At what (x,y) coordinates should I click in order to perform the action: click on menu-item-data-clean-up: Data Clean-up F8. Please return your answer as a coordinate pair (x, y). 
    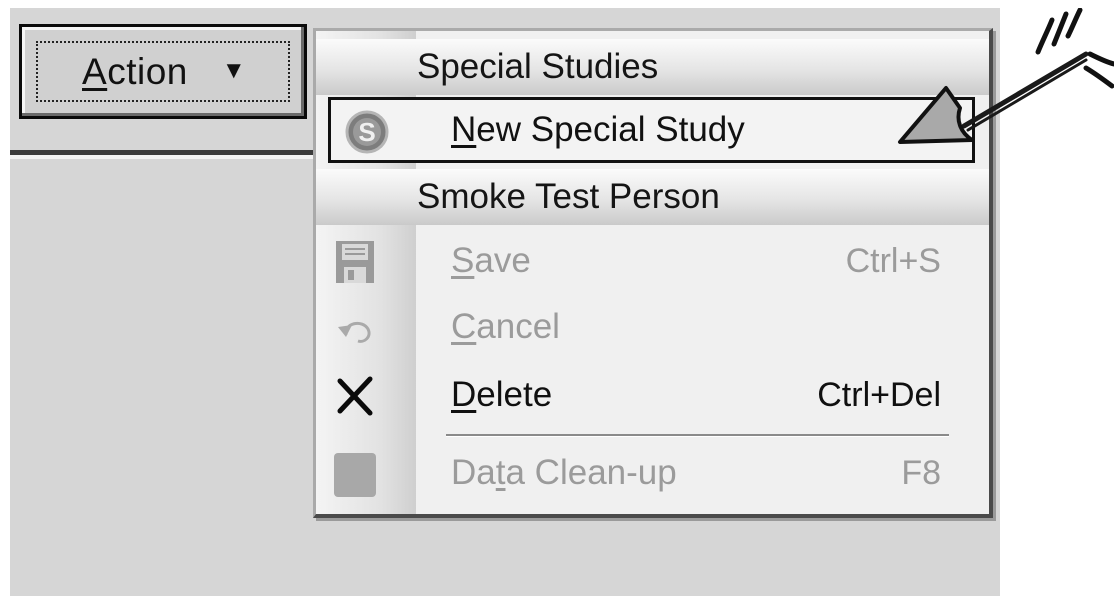
    Looking at the image, I should click on (652, 473).